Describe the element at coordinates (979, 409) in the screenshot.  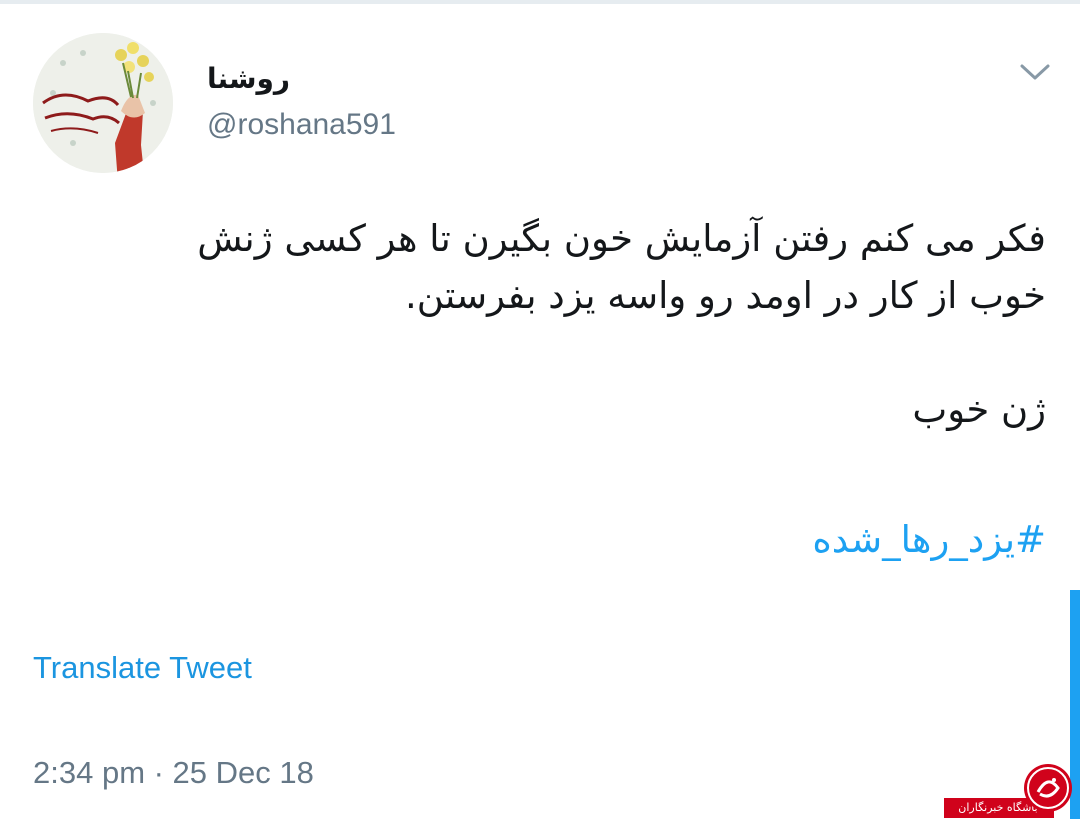
I see `tweet-text-line-3: ژن خوب` at that location.